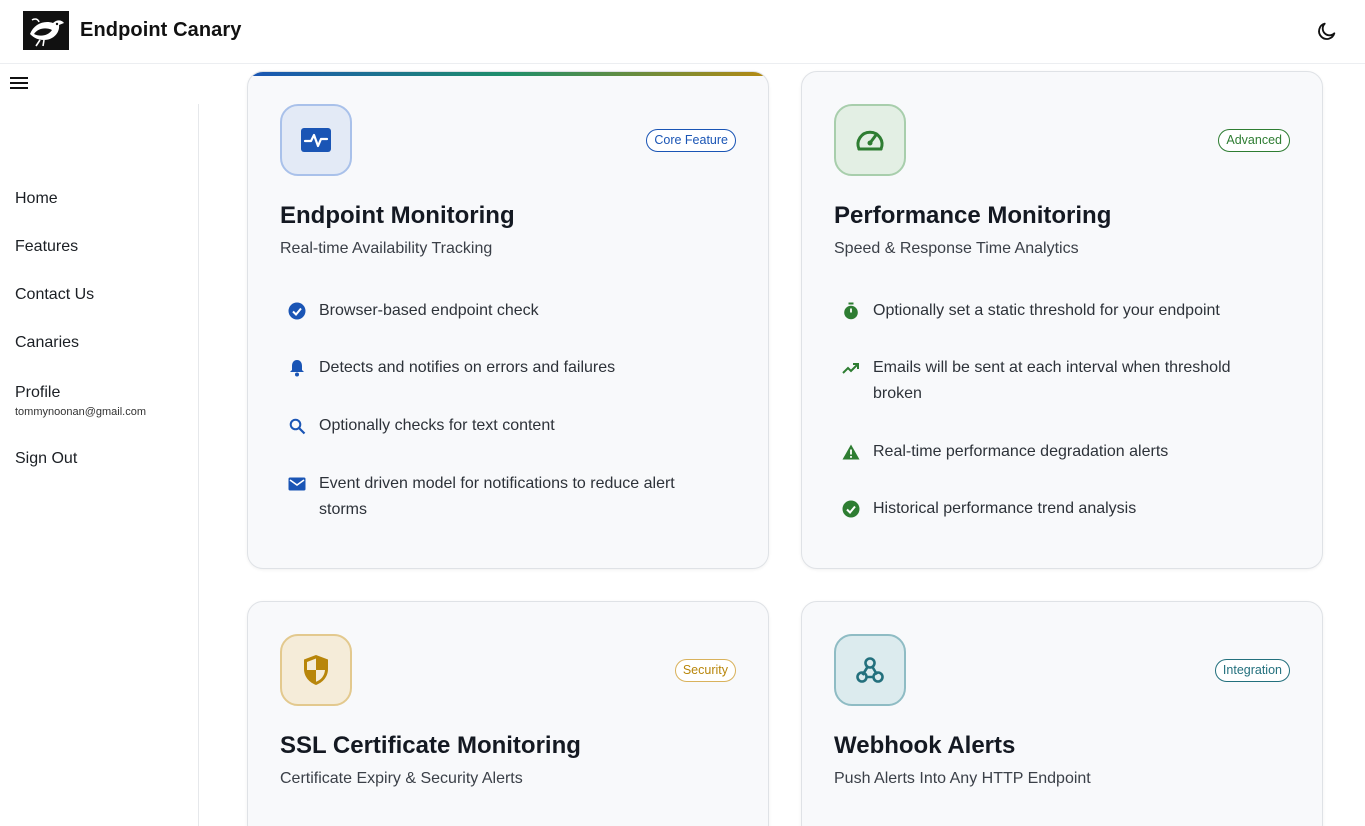 The image size is (1365, 826). Describe the element at coordinates (508, 74) in the screenshot. I see `card-accent-bar` at that location.